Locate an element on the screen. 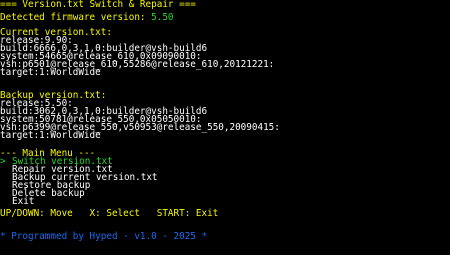  menu-item-exit: Exit is located at coordinates (17, 201).